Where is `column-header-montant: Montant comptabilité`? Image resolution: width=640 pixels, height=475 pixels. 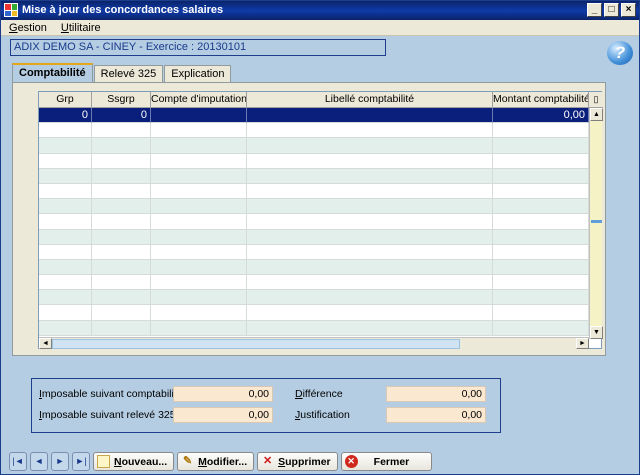
column-header-montant: Montant comptabilité is located at coordinates (541, 100).